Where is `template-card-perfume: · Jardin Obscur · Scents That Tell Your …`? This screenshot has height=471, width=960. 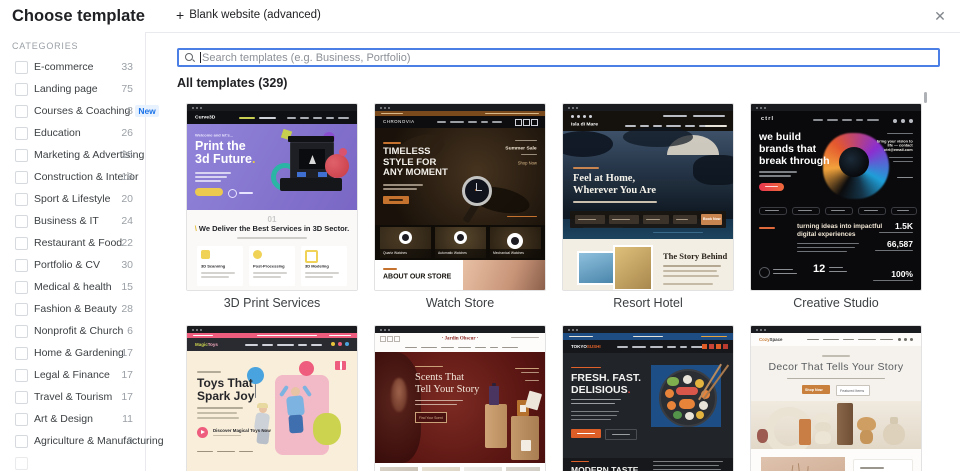
template-card-perfume: · Jardin Obscur · Scents That Tell Your … is located at coordinates (460, 398).